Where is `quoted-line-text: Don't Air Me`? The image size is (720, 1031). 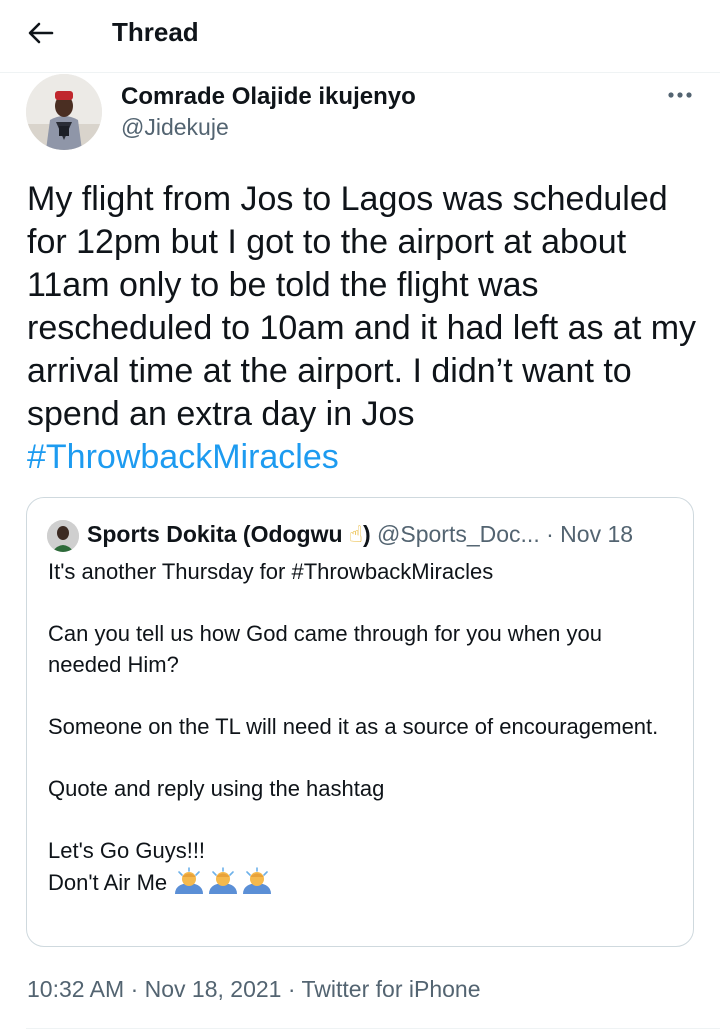
quoted-line-text: Don't Air Me is located at coordinates (111, 882).